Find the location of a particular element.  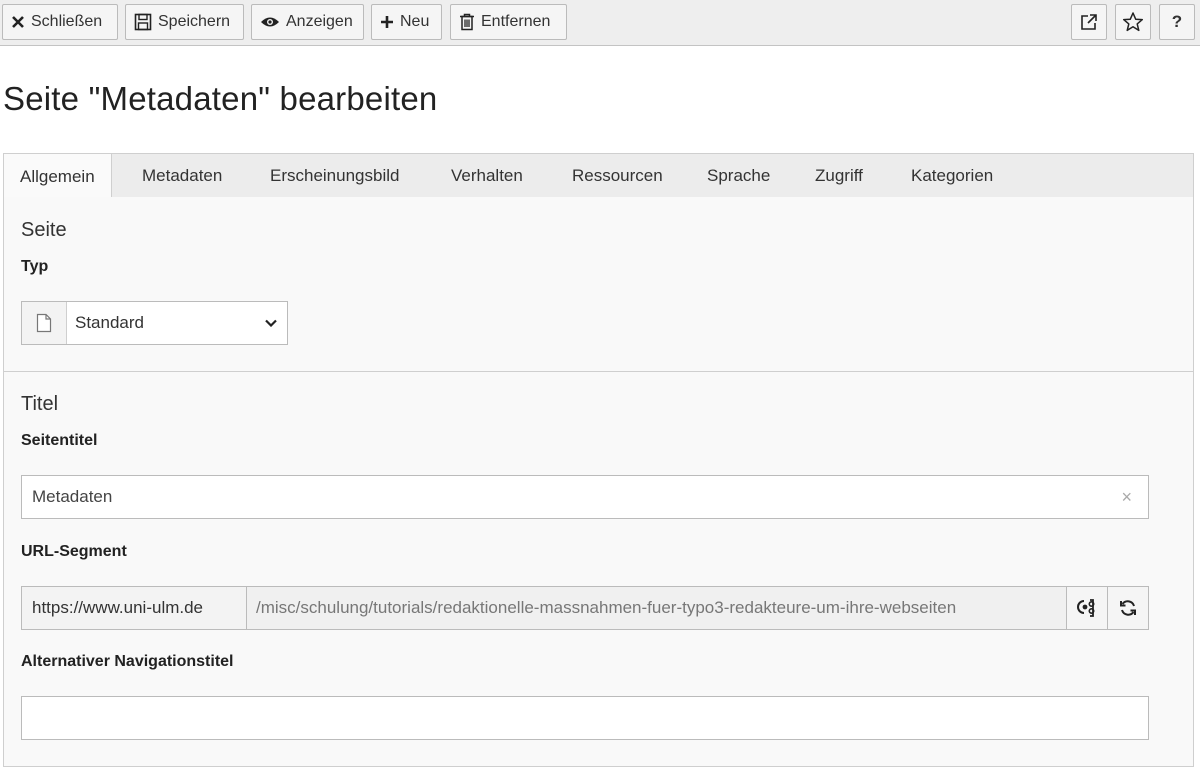

url-segment-label: URL-Segment is located at coordinates (74, 551).